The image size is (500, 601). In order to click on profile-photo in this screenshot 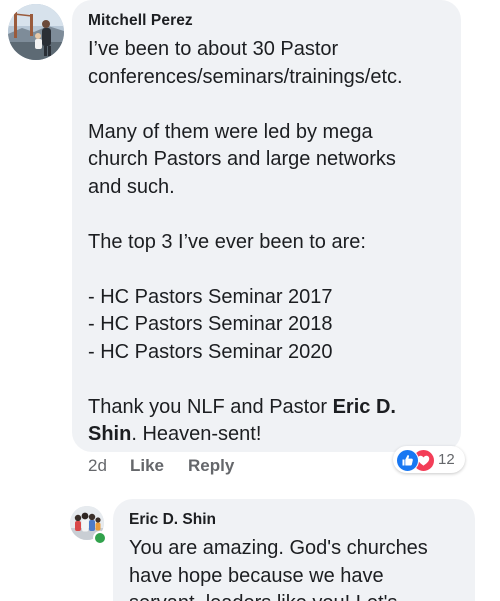, I will do `click(36, 32)`.